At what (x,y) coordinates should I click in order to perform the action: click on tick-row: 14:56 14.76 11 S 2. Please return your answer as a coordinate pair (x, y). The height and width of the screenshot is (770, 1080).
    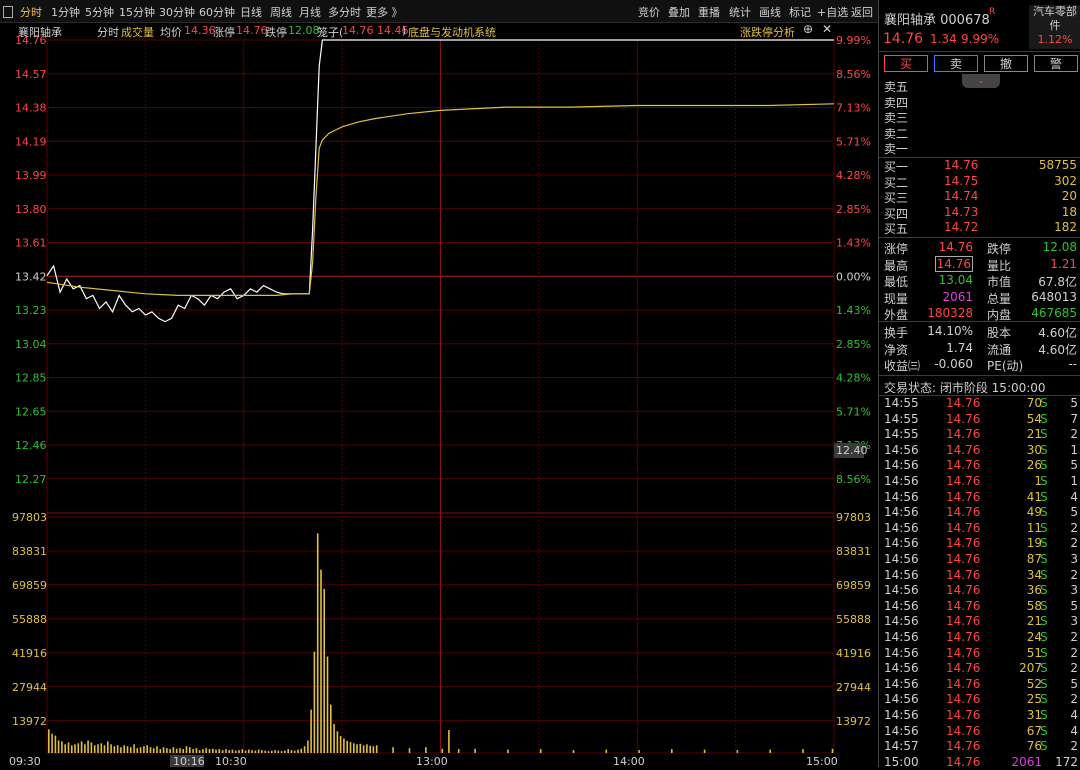
    Looking at the image, I should click on (979, 528).